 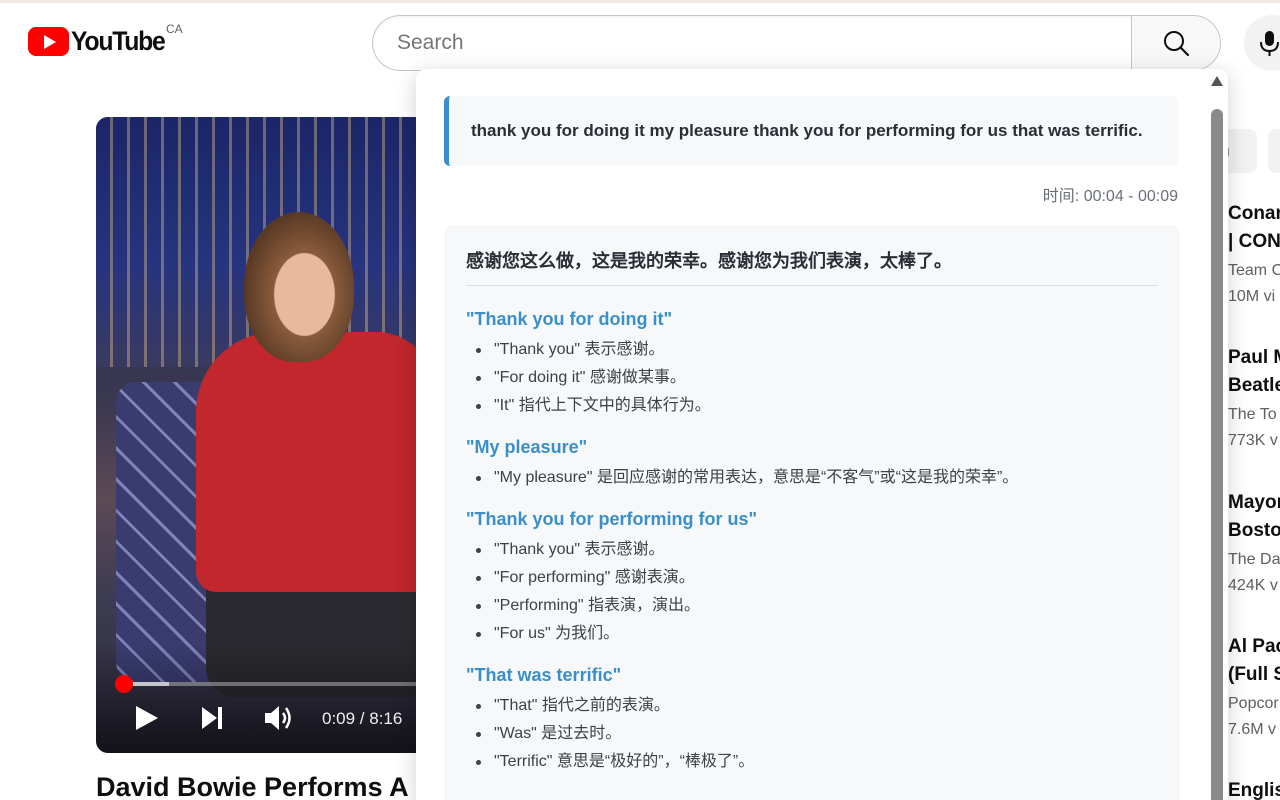 What do you see at coordinates (275, 684) in the screenshot?
I see `progress-bar` at bounding box center [275, 684].